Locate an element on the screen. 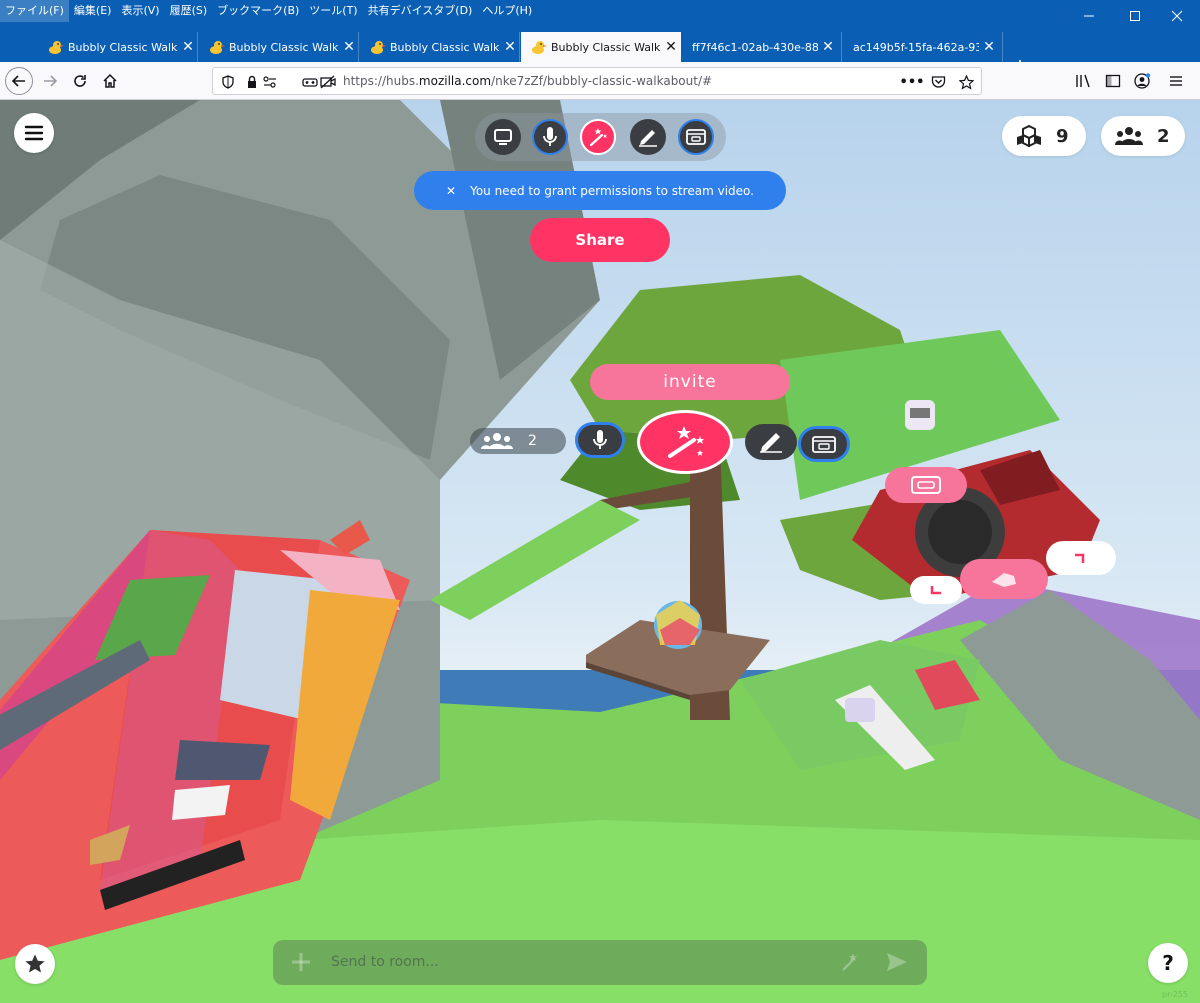  menu-icon is located at coordinates (1176, 81).